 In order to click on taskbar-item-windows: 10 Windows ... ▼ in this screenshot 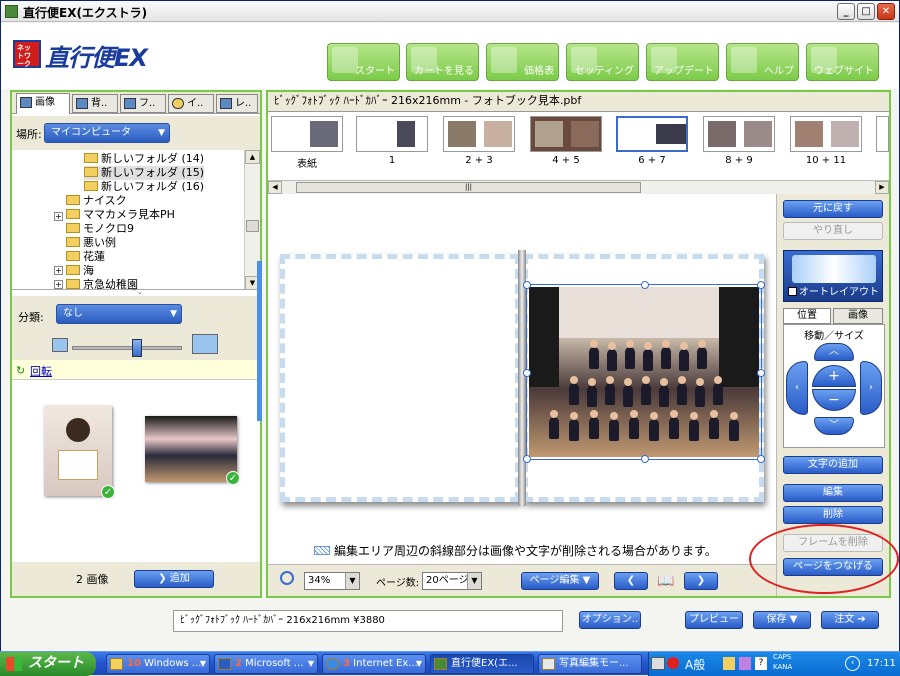, I will do `click(158, 664)`.